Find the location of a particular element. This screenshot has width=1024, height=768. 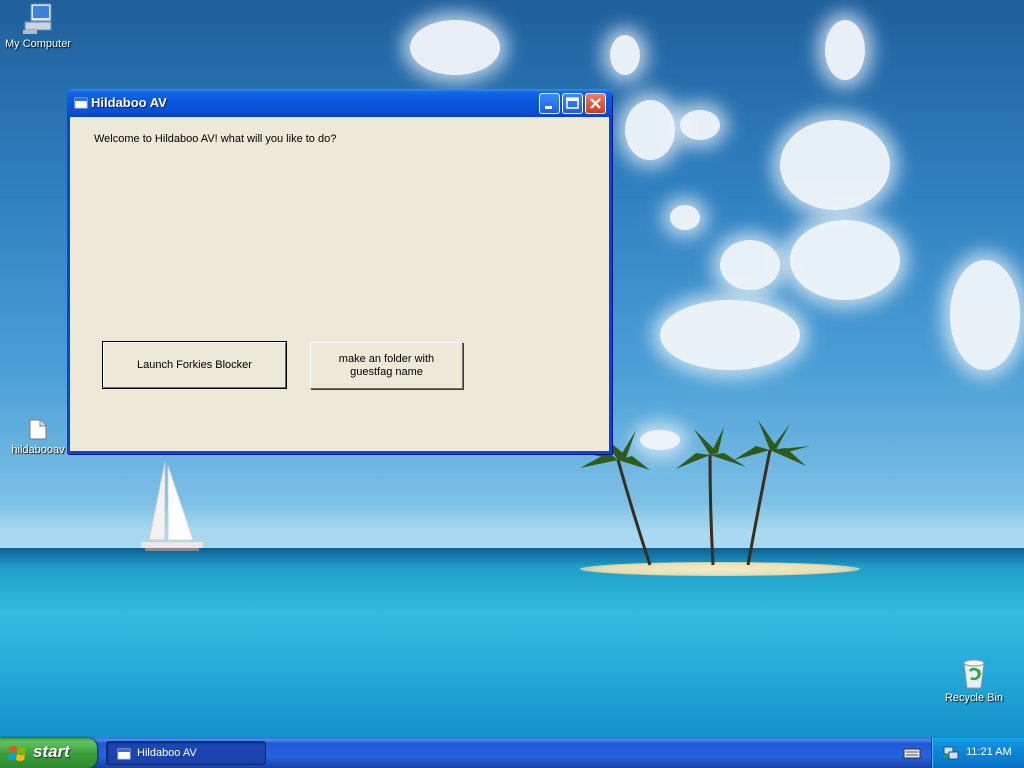

taskbar-item-hildaboo-av: Hildaboo AV is located at coordinates (186, 753).